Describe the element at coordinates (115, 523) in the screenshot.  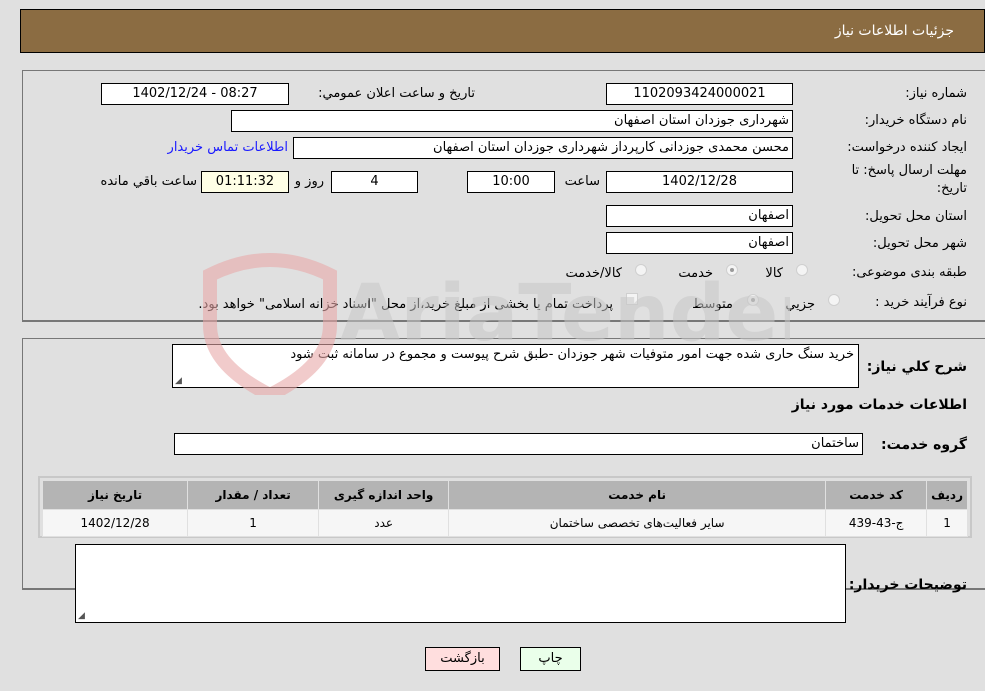
I see `cell-need-date: 1402/12/28` at that location.